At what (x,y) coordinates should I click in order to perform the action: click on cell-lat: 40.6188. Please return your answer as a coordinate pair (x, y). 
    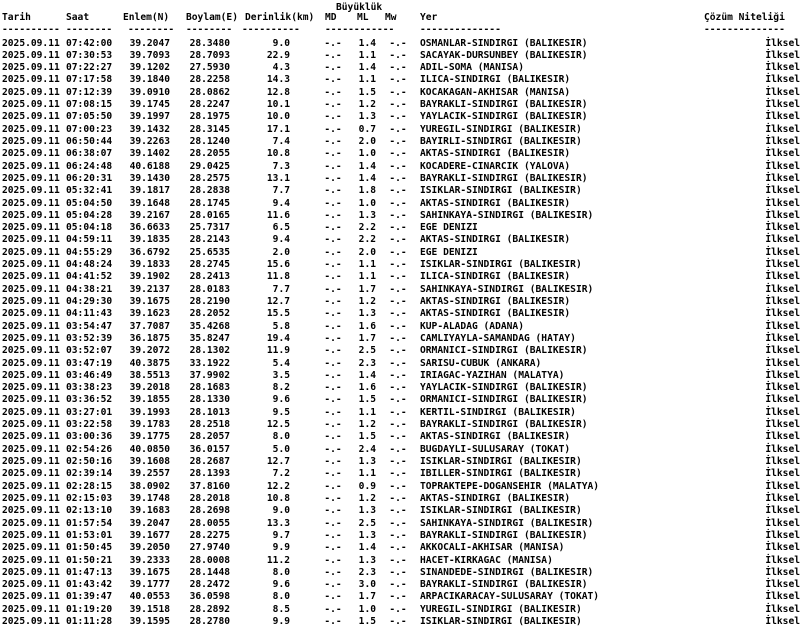
    Looking at the image, I should click on (149, 166).